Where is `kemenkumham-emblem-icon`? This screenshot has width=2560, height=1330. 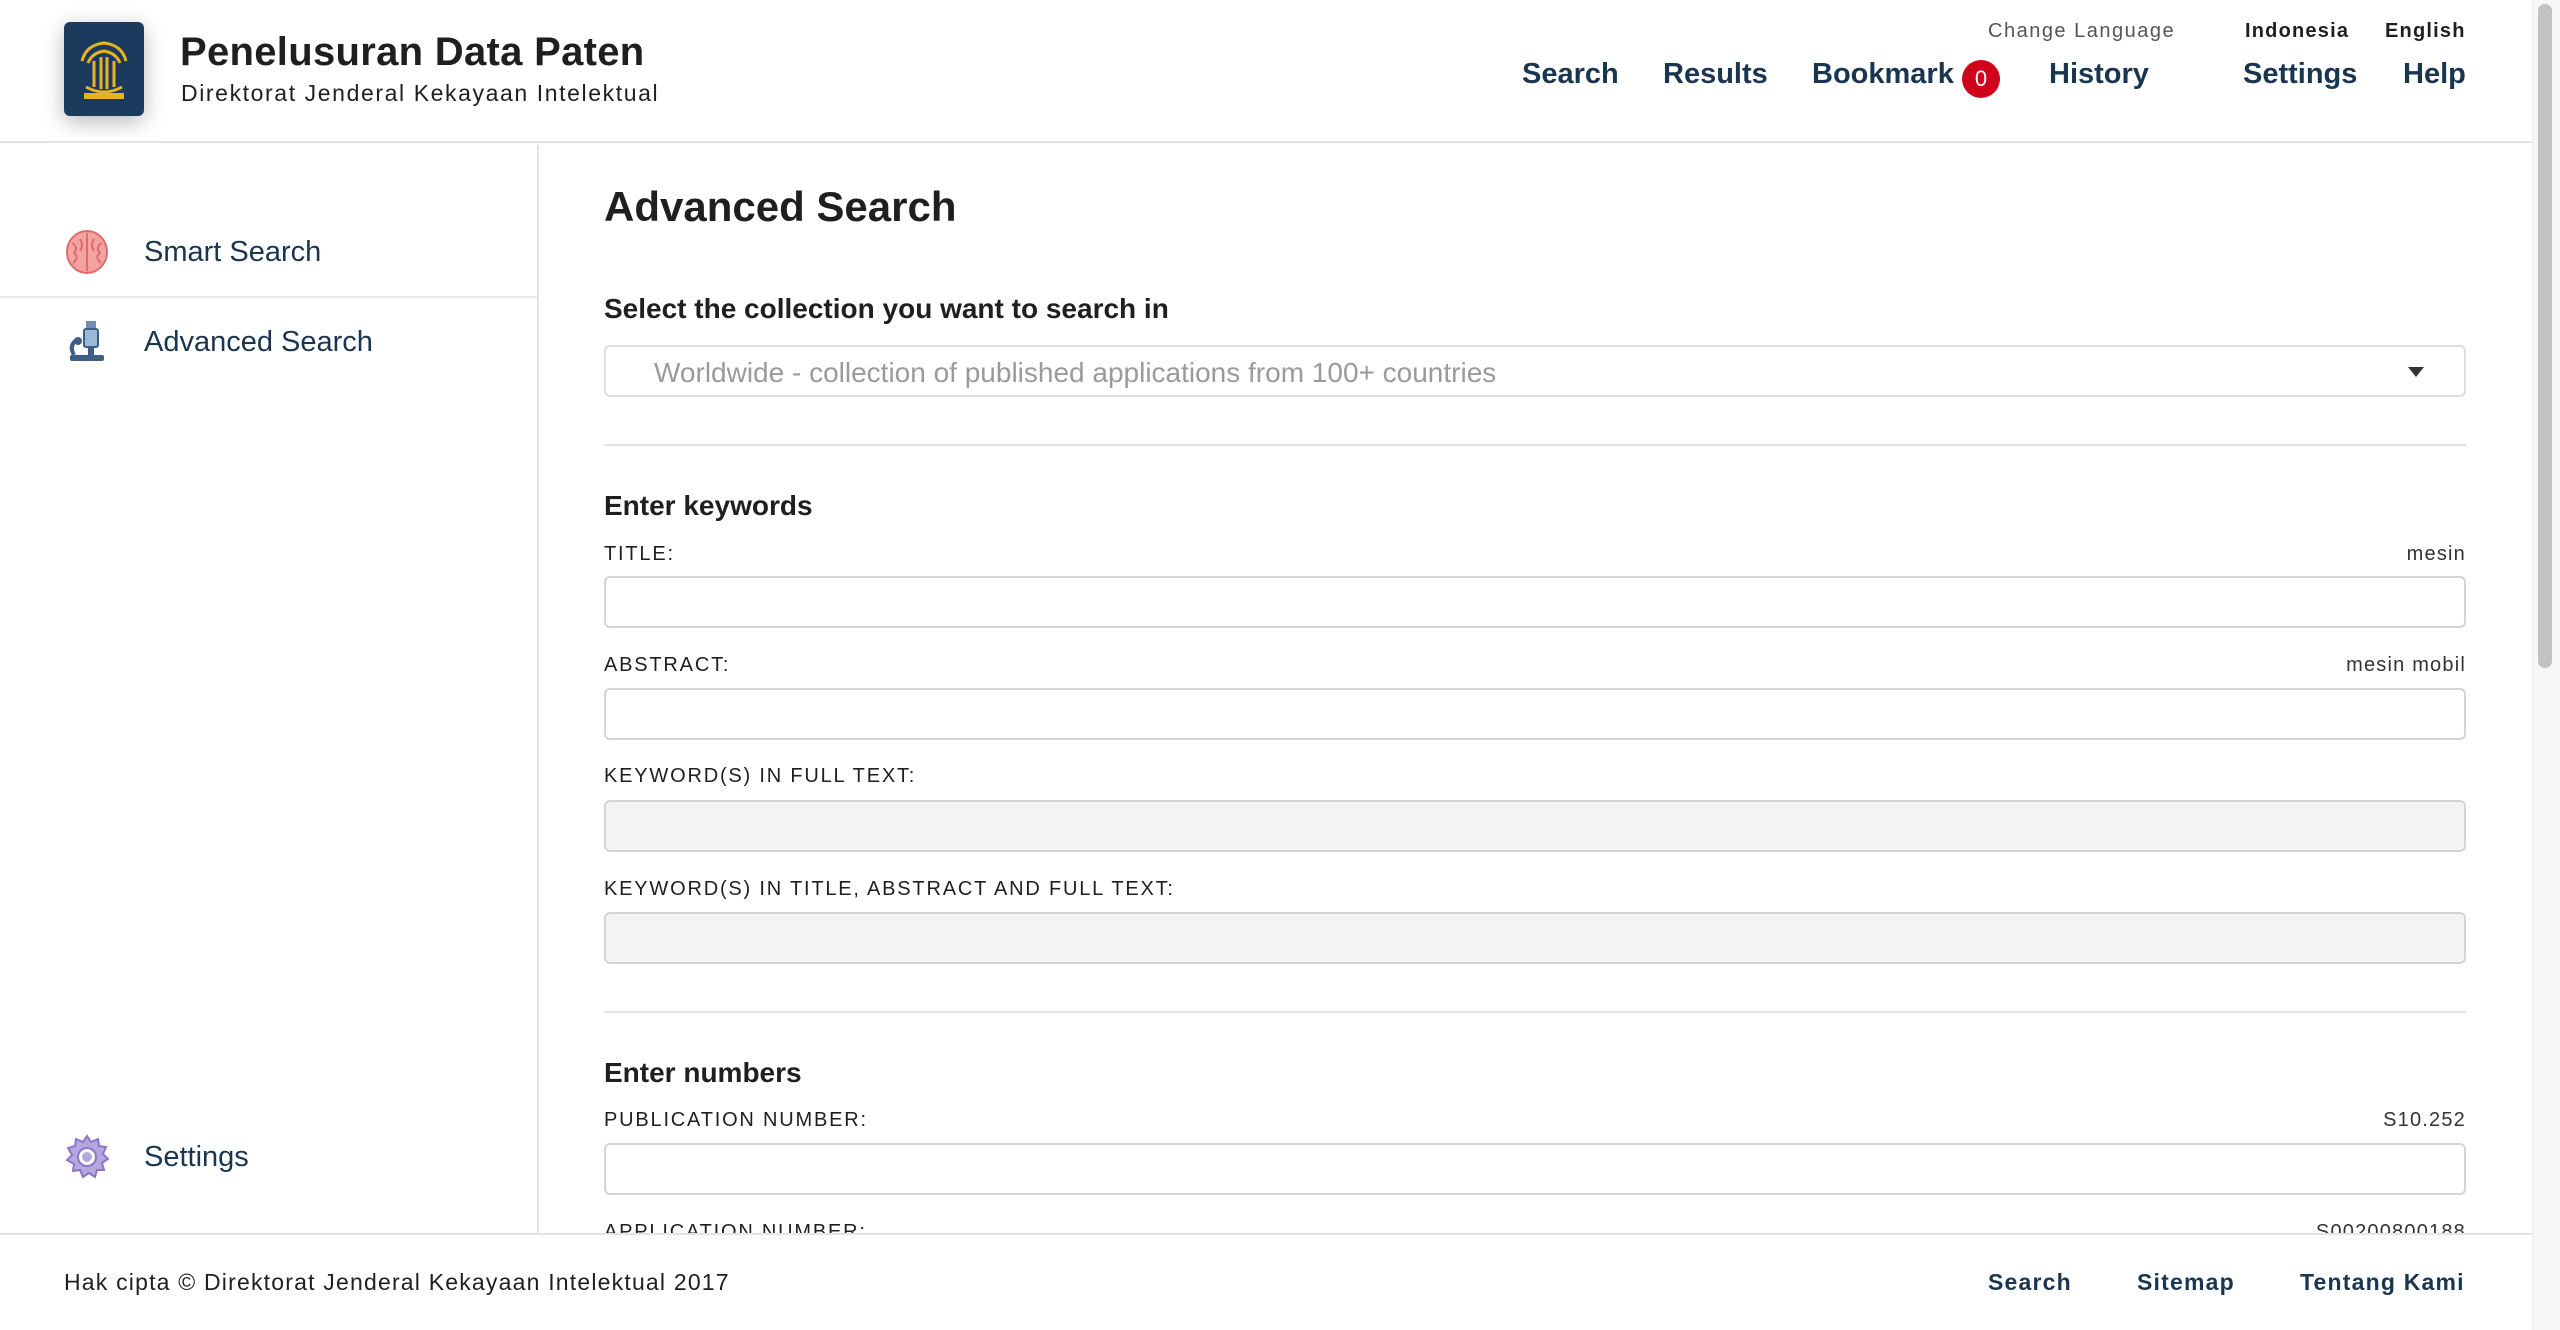 kemenkumham-emblem-icon is located at coordinates (104, 70).